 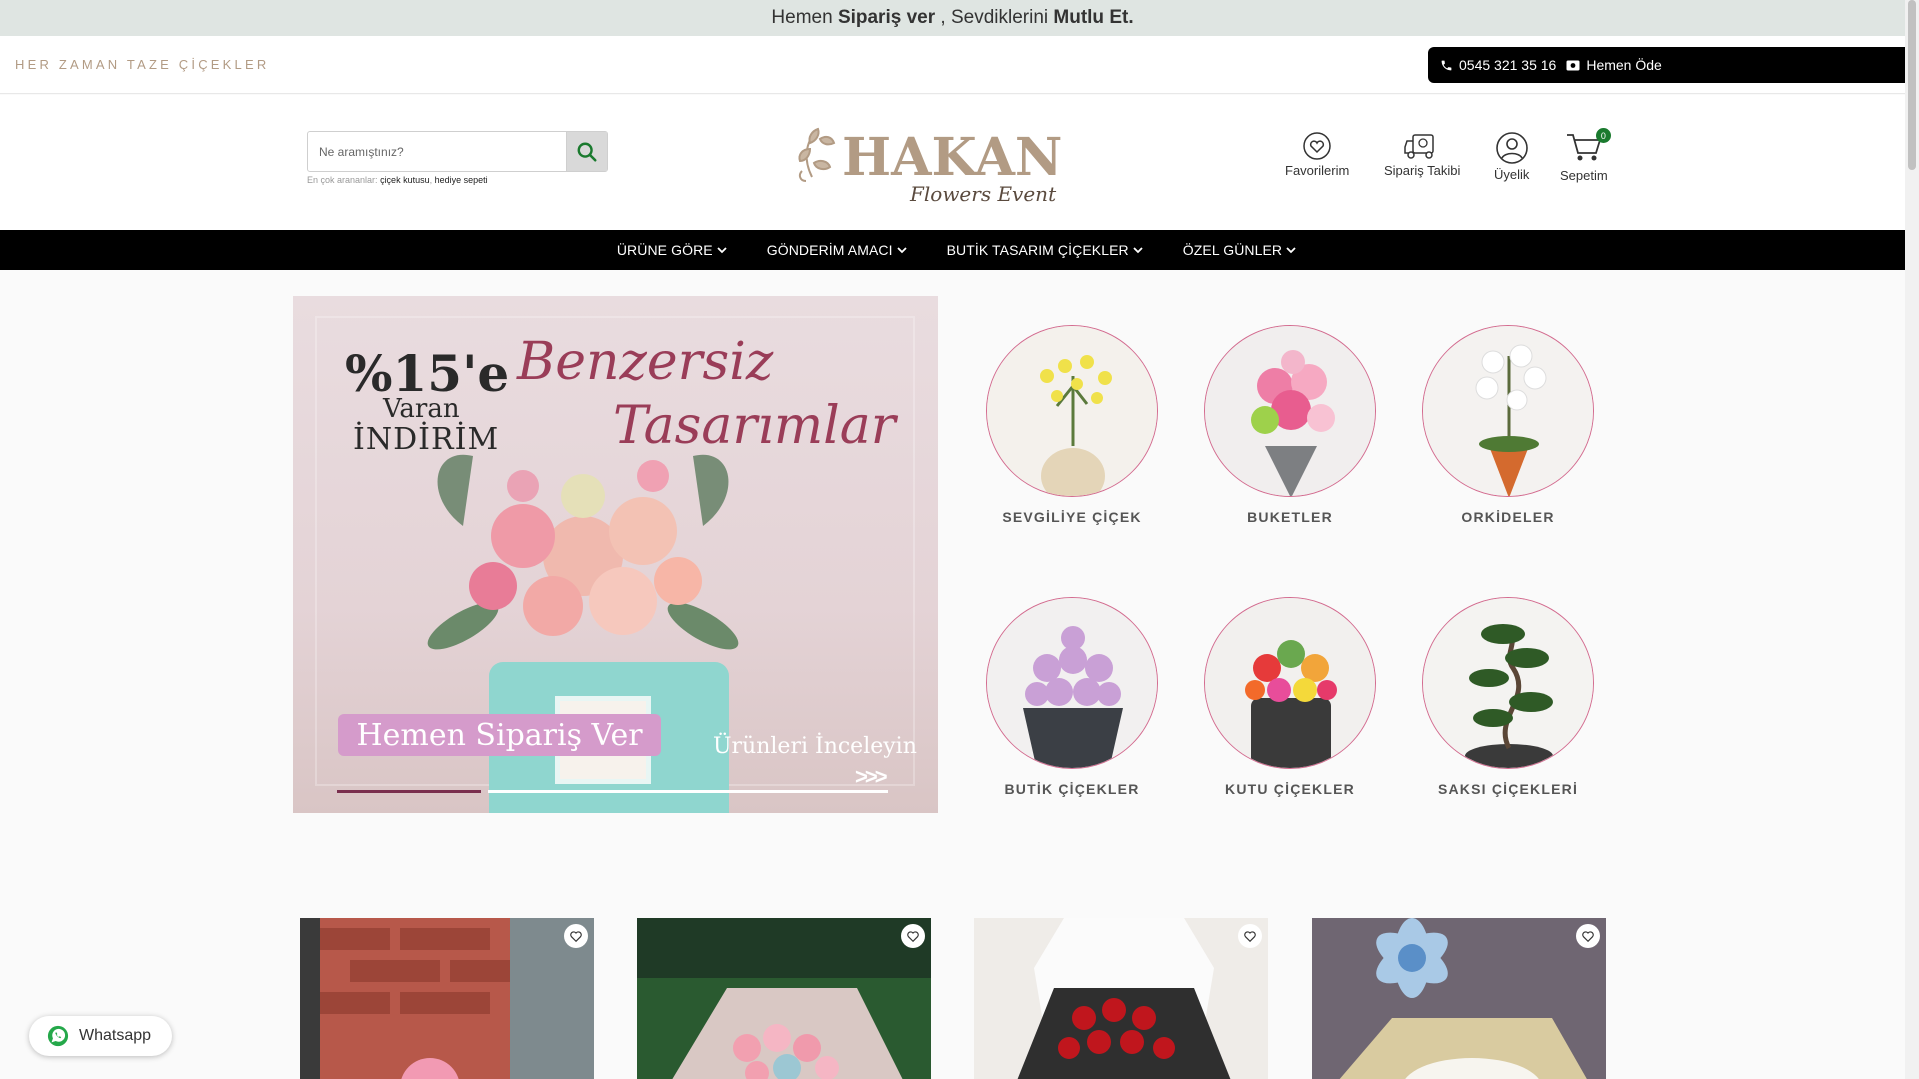 What do you see at coordinates (1290, 789) in the screenshot?
I see `category-label: KUTU ÇİÇEKLER` at bounding box center [1290, 789].